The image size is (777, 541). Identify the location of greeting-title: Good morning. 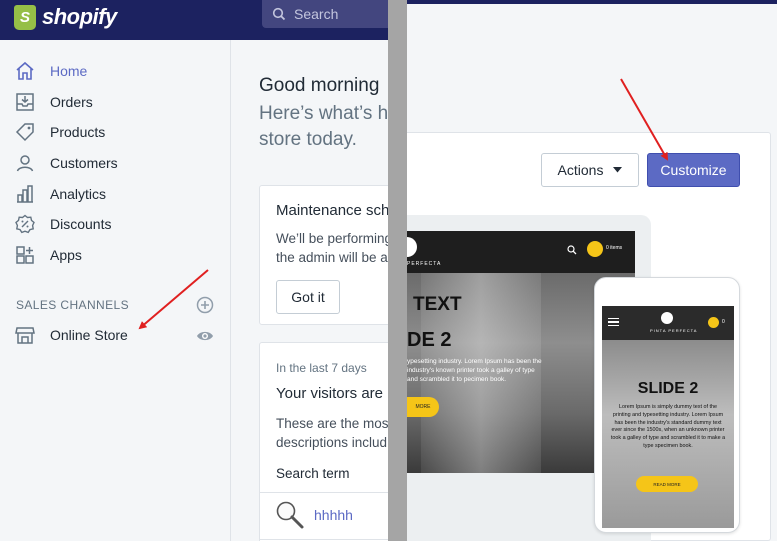
(319, 85).